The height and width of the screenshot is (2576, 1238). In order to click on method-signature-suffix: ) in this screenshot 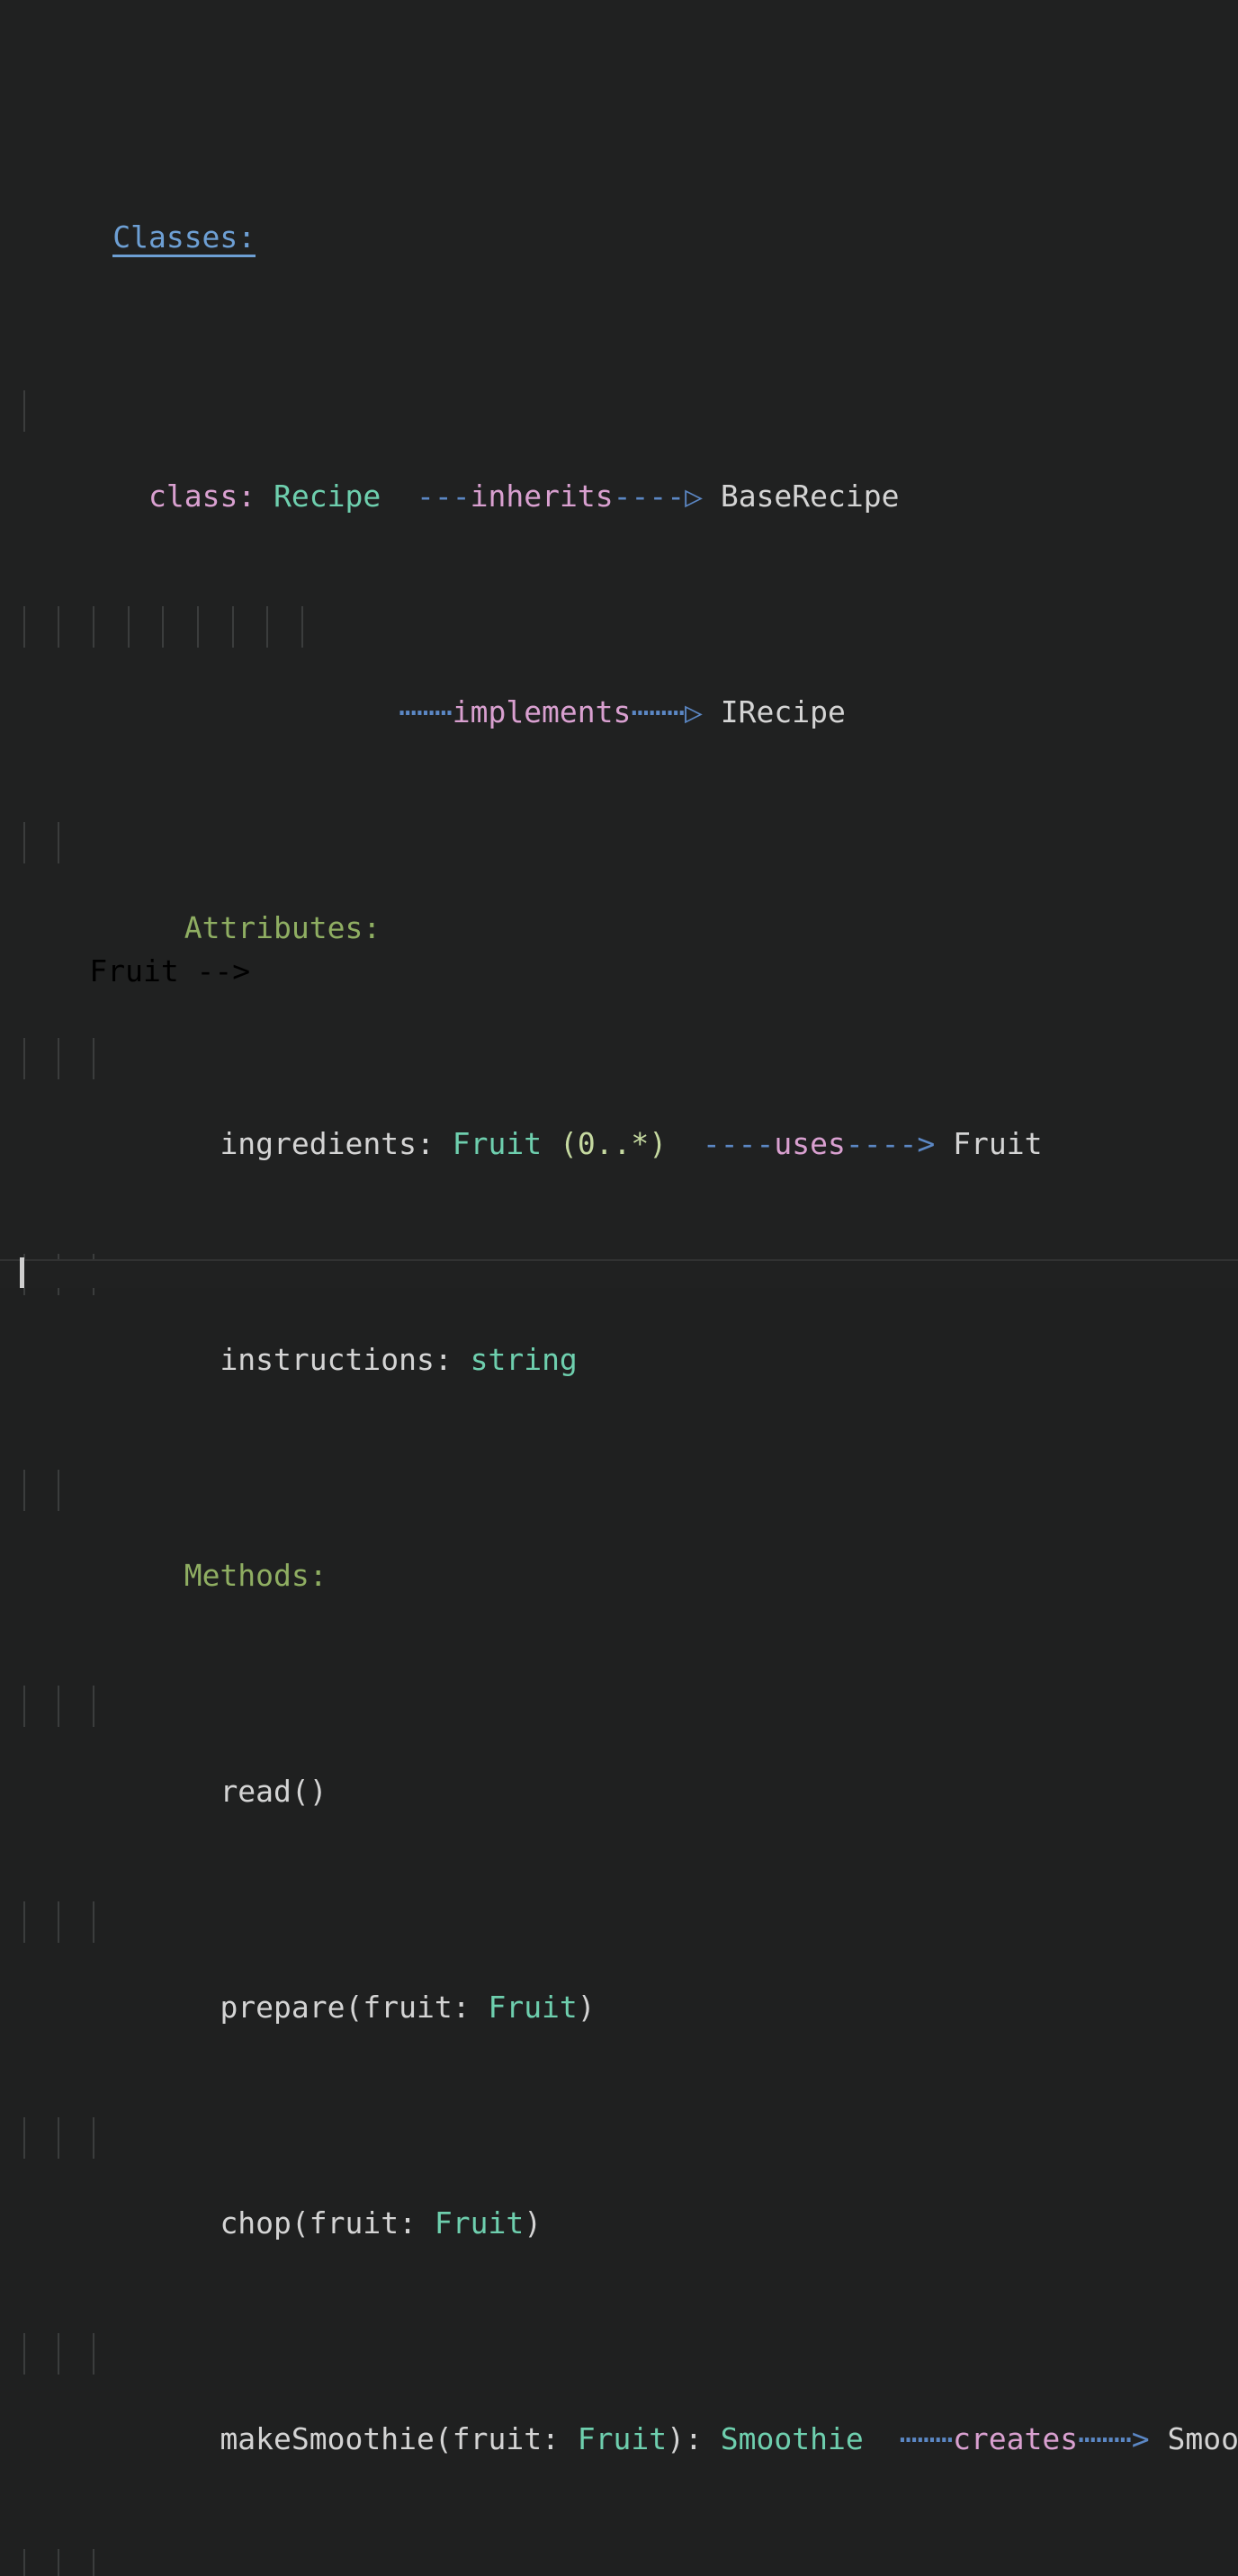, I will do `click(533, 2223)`.